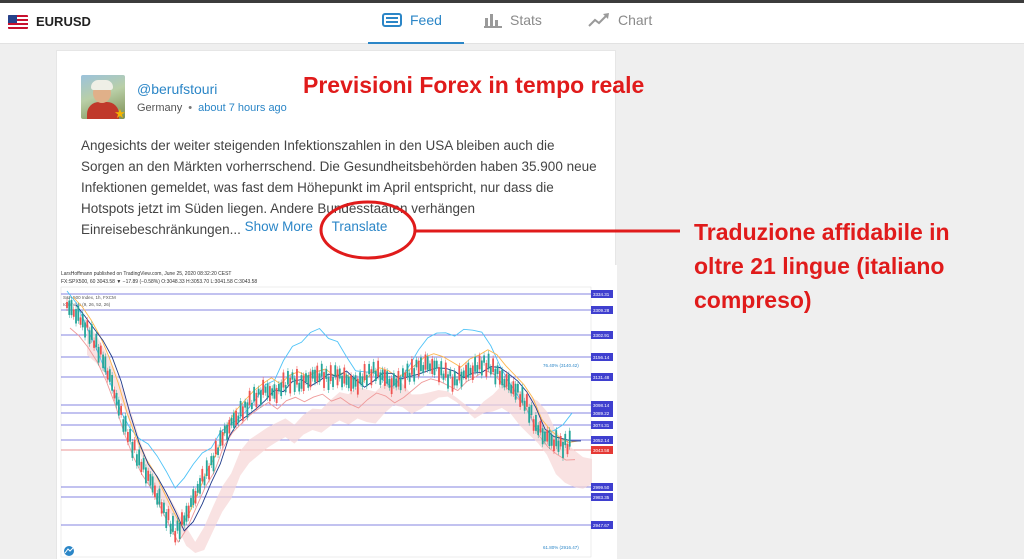 The width and height of the screenshot is (1024, 559). Describe the element at coordinates (620, 28) in the screenshot. I see `tab-chart: Chart` at that location.